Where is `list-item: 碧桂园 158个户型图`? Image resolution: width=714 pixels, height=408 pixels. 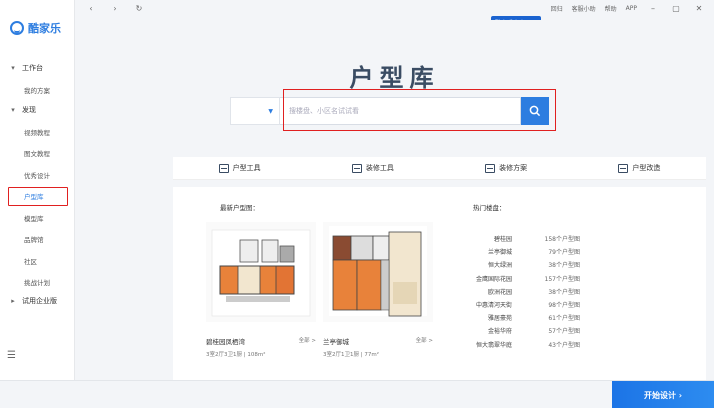
list-item: 碧桂园 158个户型图 is located at coordinates (515, 238).